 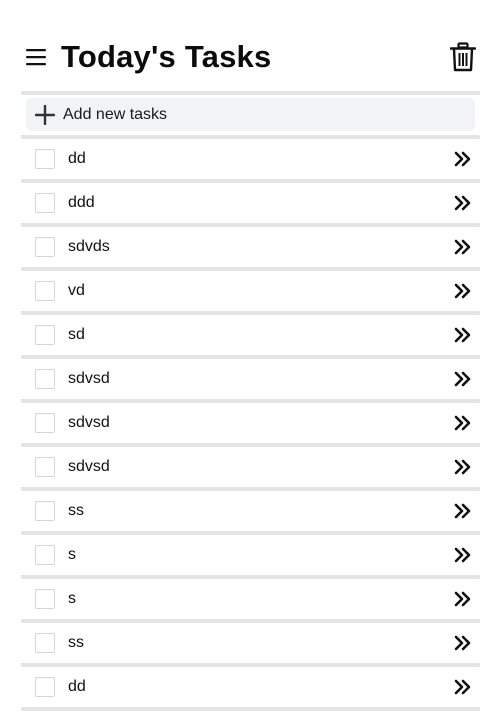 What do you see at coordinates (76, 334) in the screenshot?
I see `task-label: sd` at bounding box center [76, 334].